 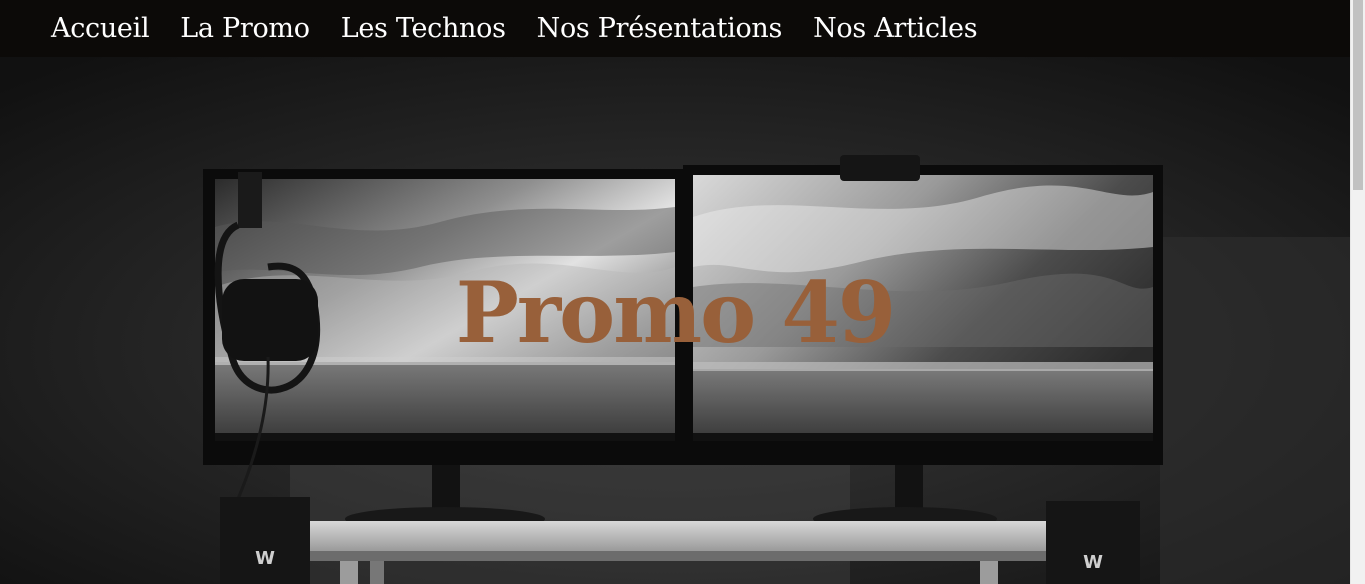 What do you see at coordinates (100, 28) in the screenshot?
I see `nav-link-accueil: Accueil` at bounding box center [100, 28].